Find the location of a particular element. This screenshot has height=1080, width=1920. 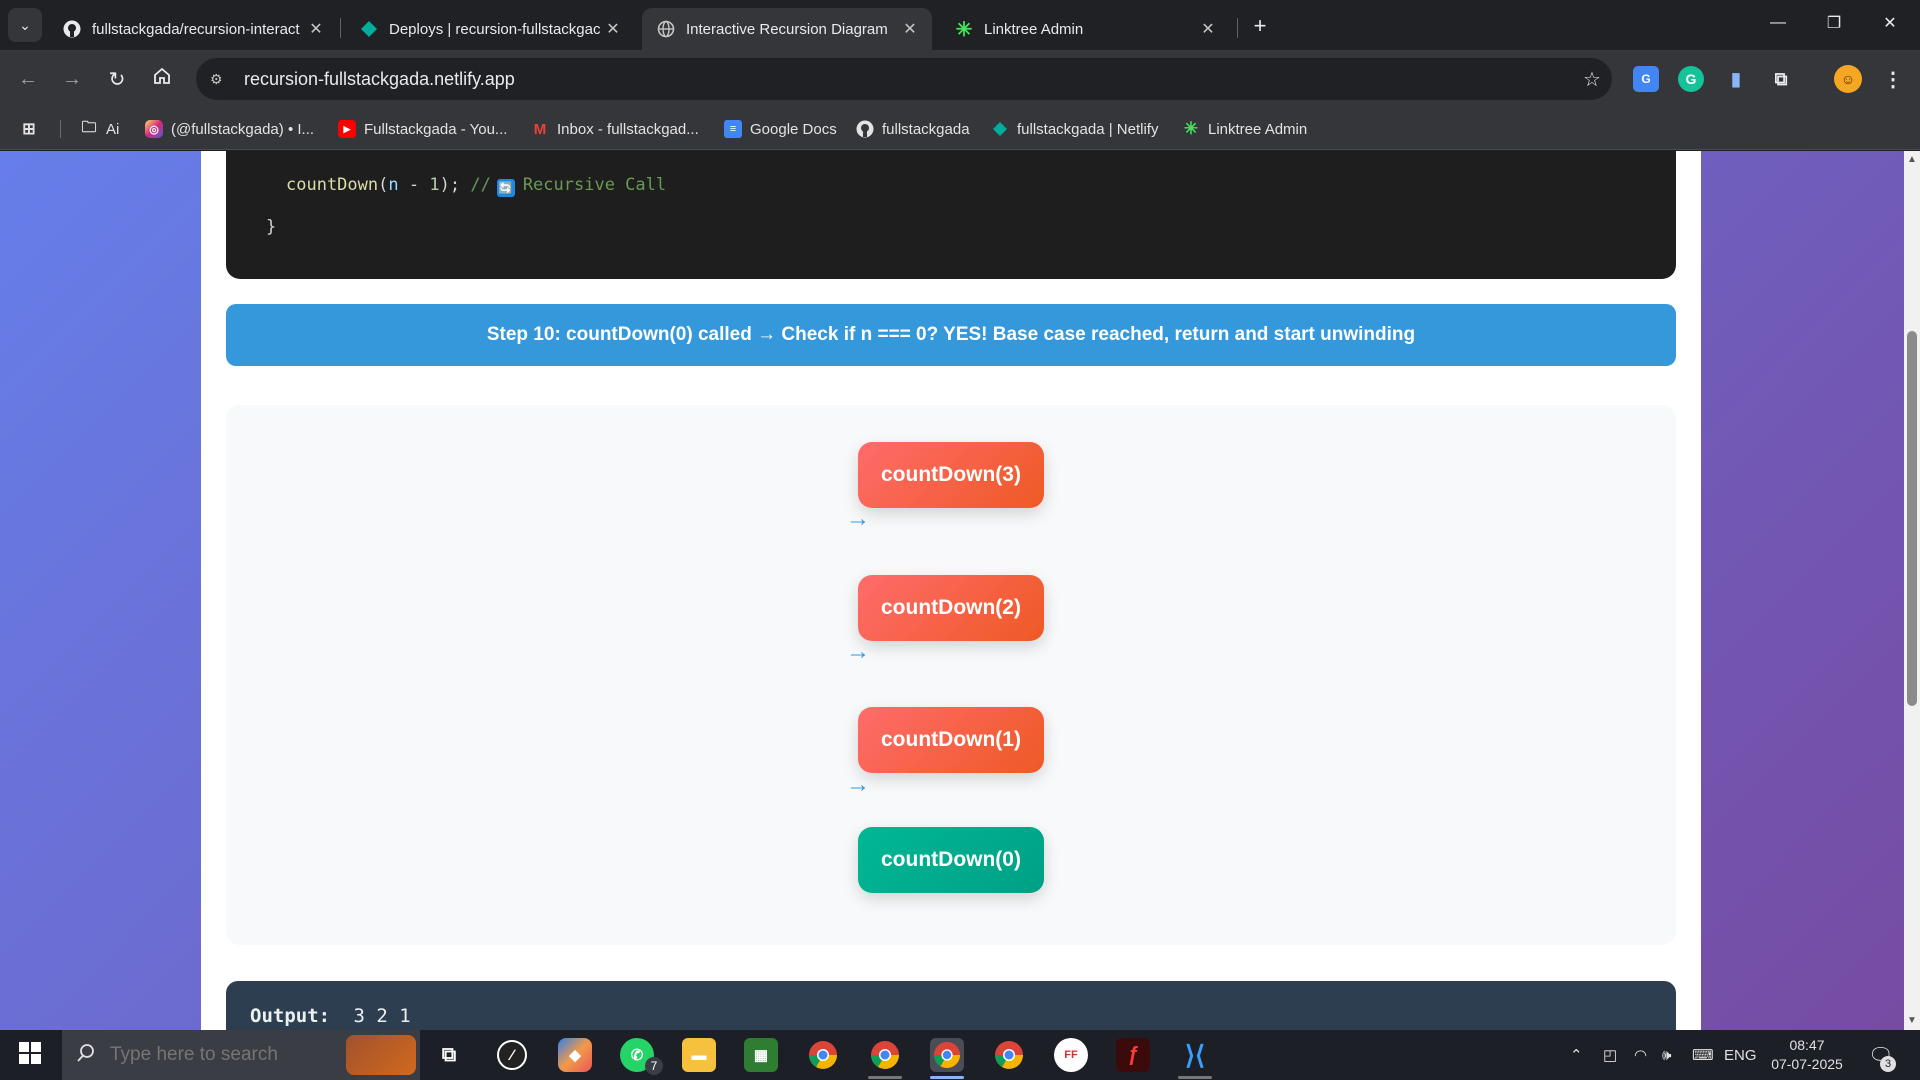

grammarly-icon: G is located at coordinates (1691, 79).